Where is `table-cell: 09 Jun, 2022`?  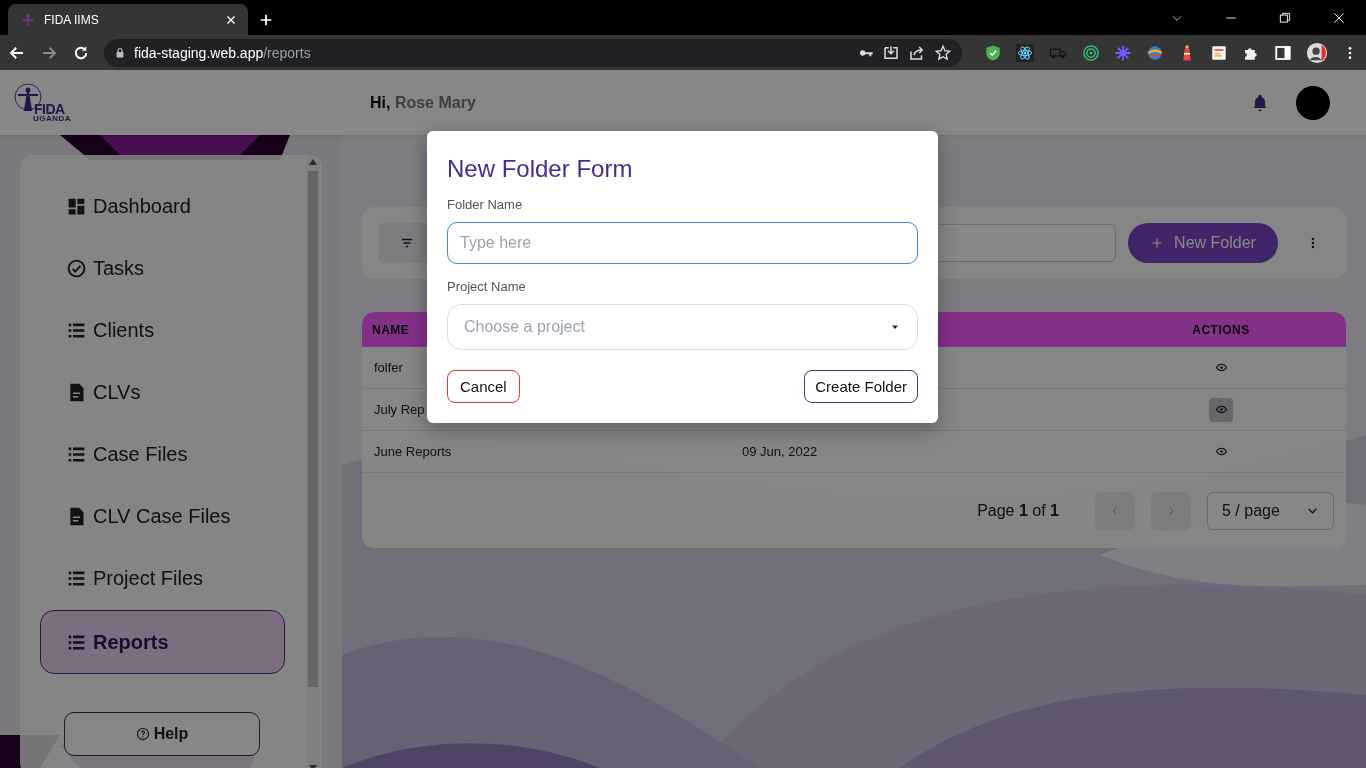 table-cell: 09 Jun, 2022 is located at coordinates (780, 451).